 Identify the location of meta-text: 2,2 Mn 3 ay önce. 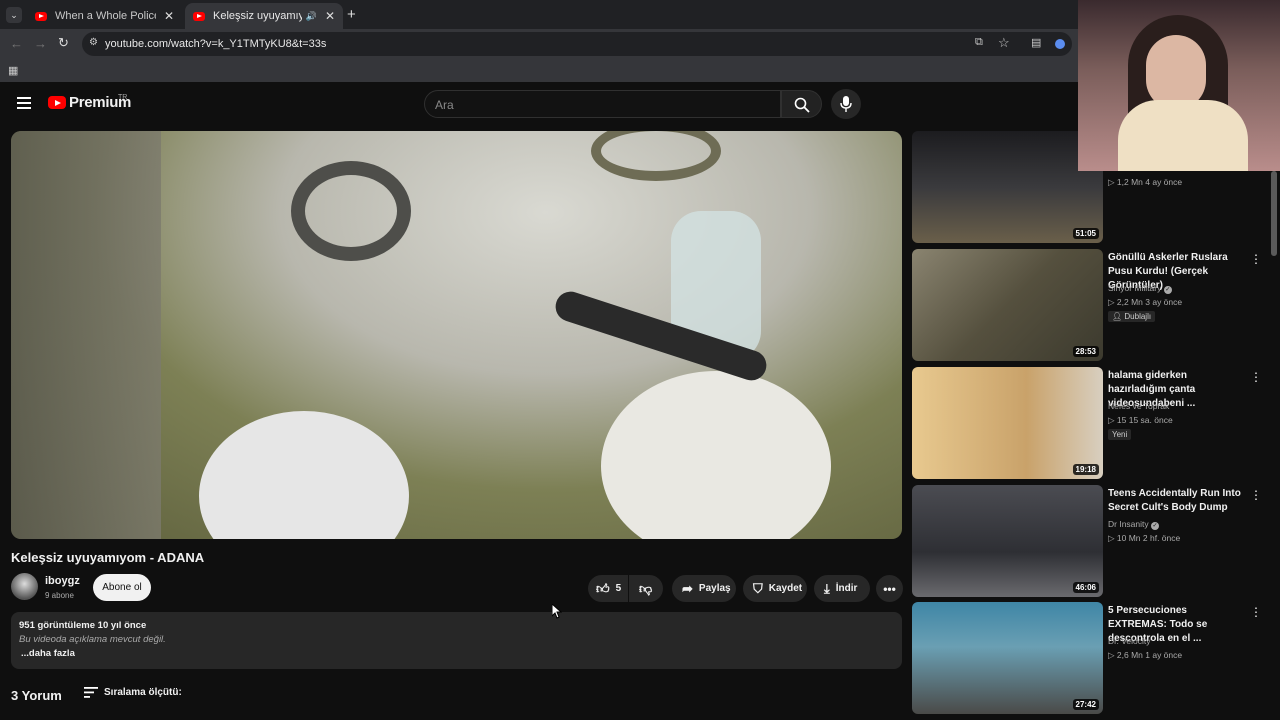
(1149, 302).